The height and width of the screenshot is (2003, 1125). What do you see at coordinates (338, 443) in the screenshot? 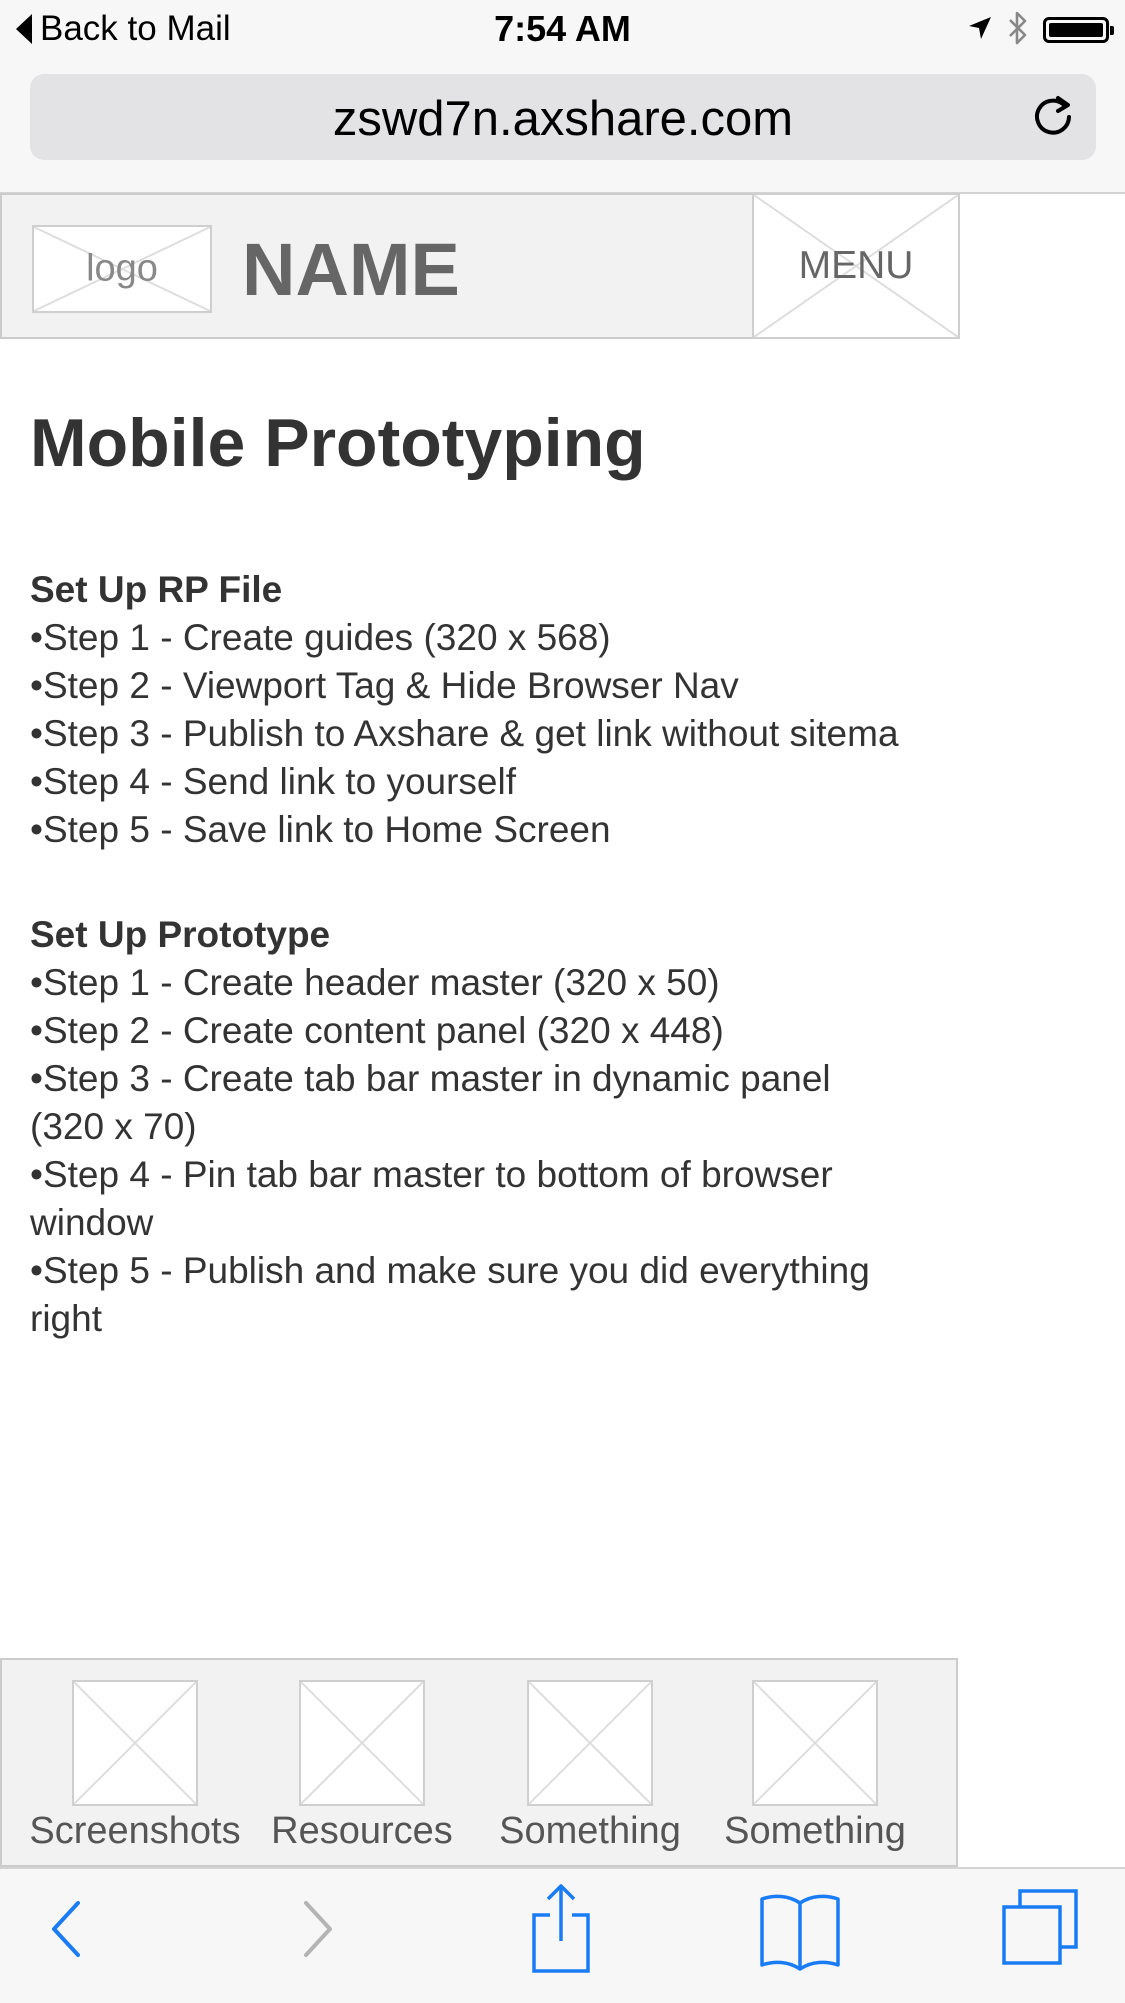
I see `page-title: Mobile Prototyping` at bounding box center [338, 443].